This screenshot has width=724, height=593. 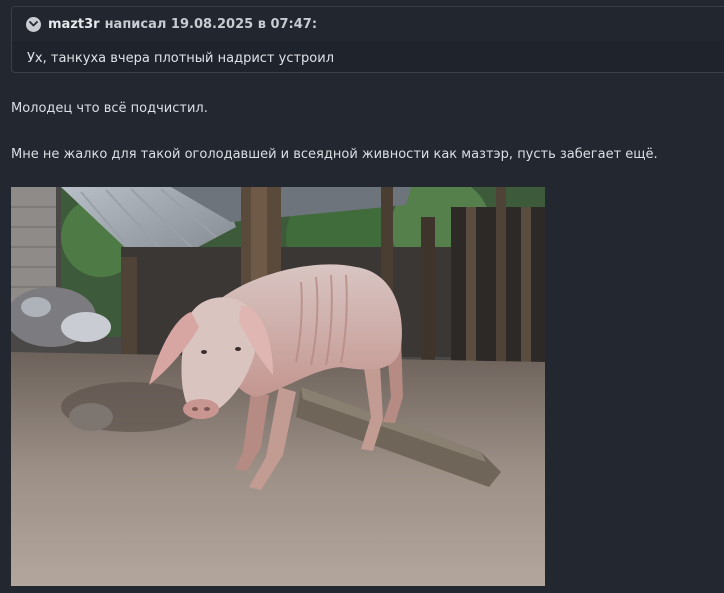 What do you see at coordinates (368, 24) in the screenshot?
I see `quote-header: mazt3r написал 19.08.2025 в 07:47:` at bounding box center [368, 24].